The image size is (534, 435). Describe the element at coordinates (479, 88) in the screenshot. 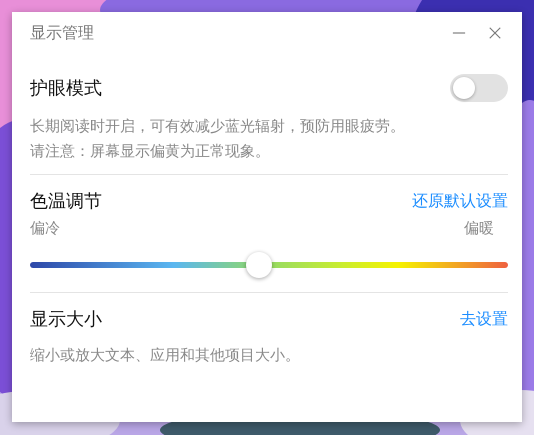

I see `toggle-switch` at that location.